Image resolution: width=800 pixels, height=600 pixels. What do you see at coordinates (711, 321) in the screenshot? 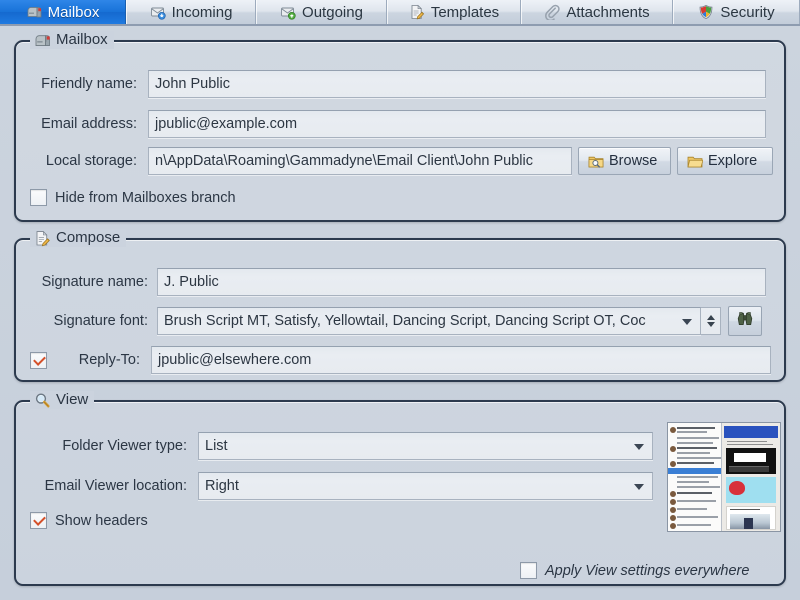
I see `up-down-spinner-icon` at bounding box center [711, 321].